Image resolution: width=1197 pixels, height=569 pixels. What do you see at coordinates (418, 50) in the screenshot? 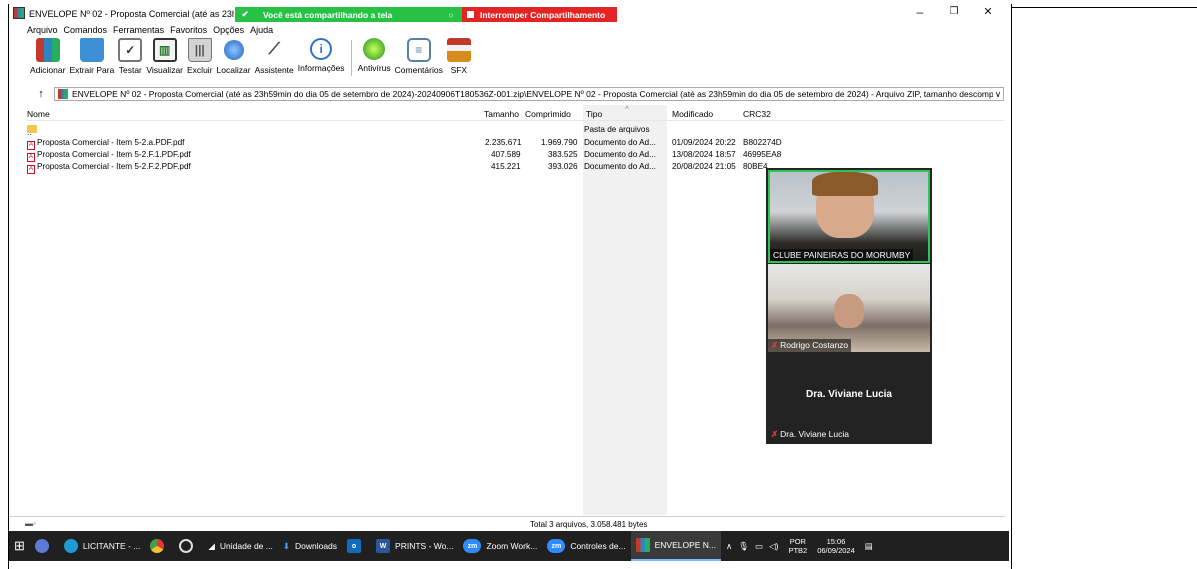
I see `comment-icon: ≡` at bounding box center [418, 50].